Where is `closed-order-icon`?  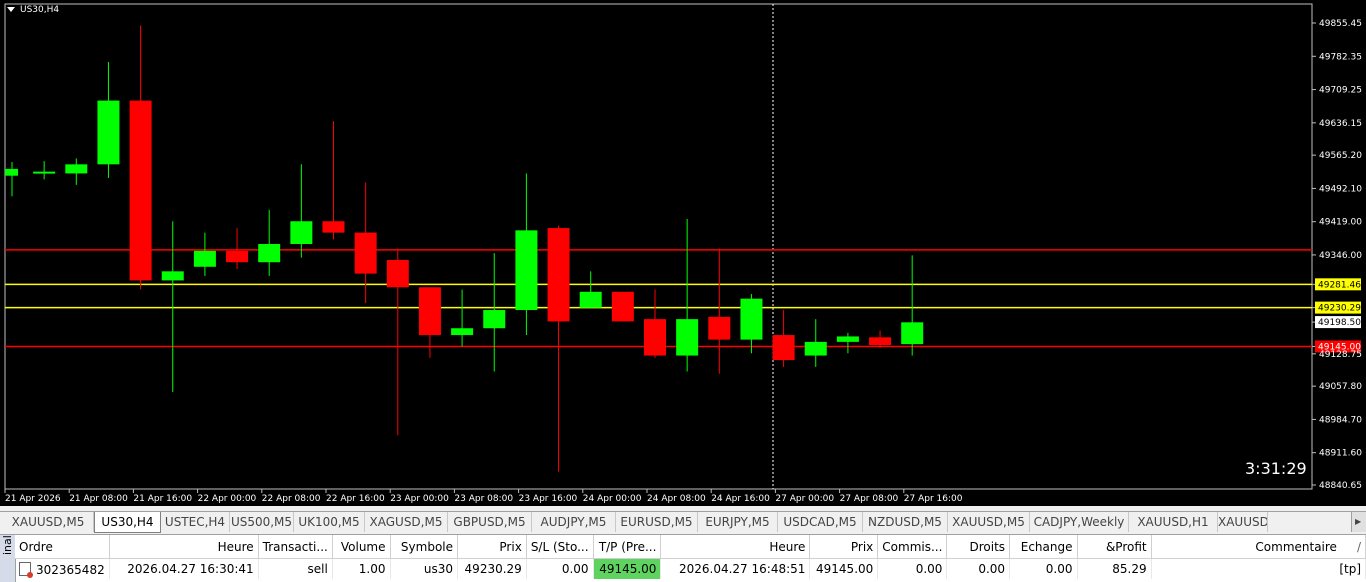
closed-order-icon is located at coordinates (26, 569).